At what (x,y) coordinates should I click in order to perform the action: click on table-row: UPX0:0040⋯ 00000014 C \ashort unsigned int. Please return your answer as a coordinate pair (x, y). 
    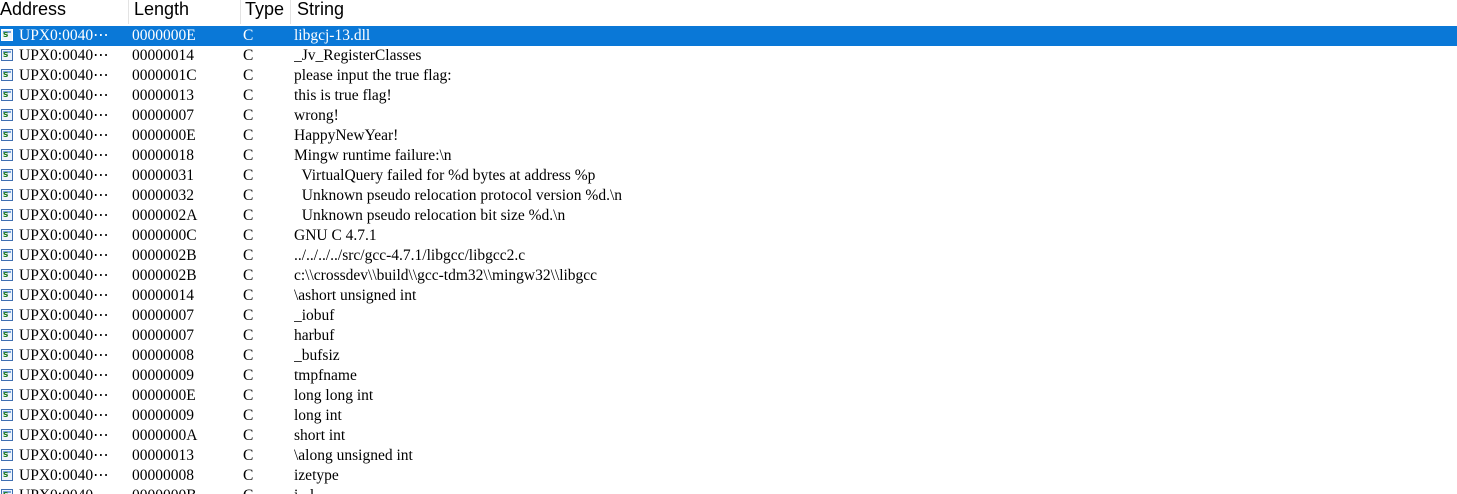
    Looking at the image, I should click on (728, 296).